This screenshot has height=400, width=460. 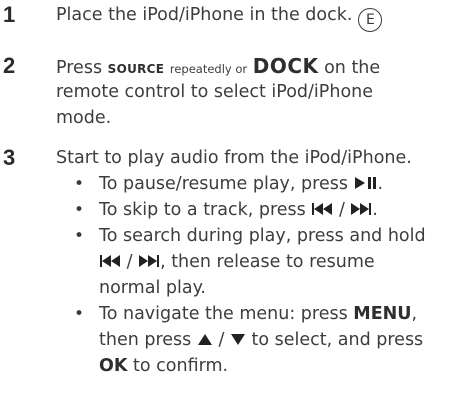 What do you see at coordinates (237, 262) in the screenshot?
I see `bullet-text-line: / , then release to resume` at bounding box center [237, 262].